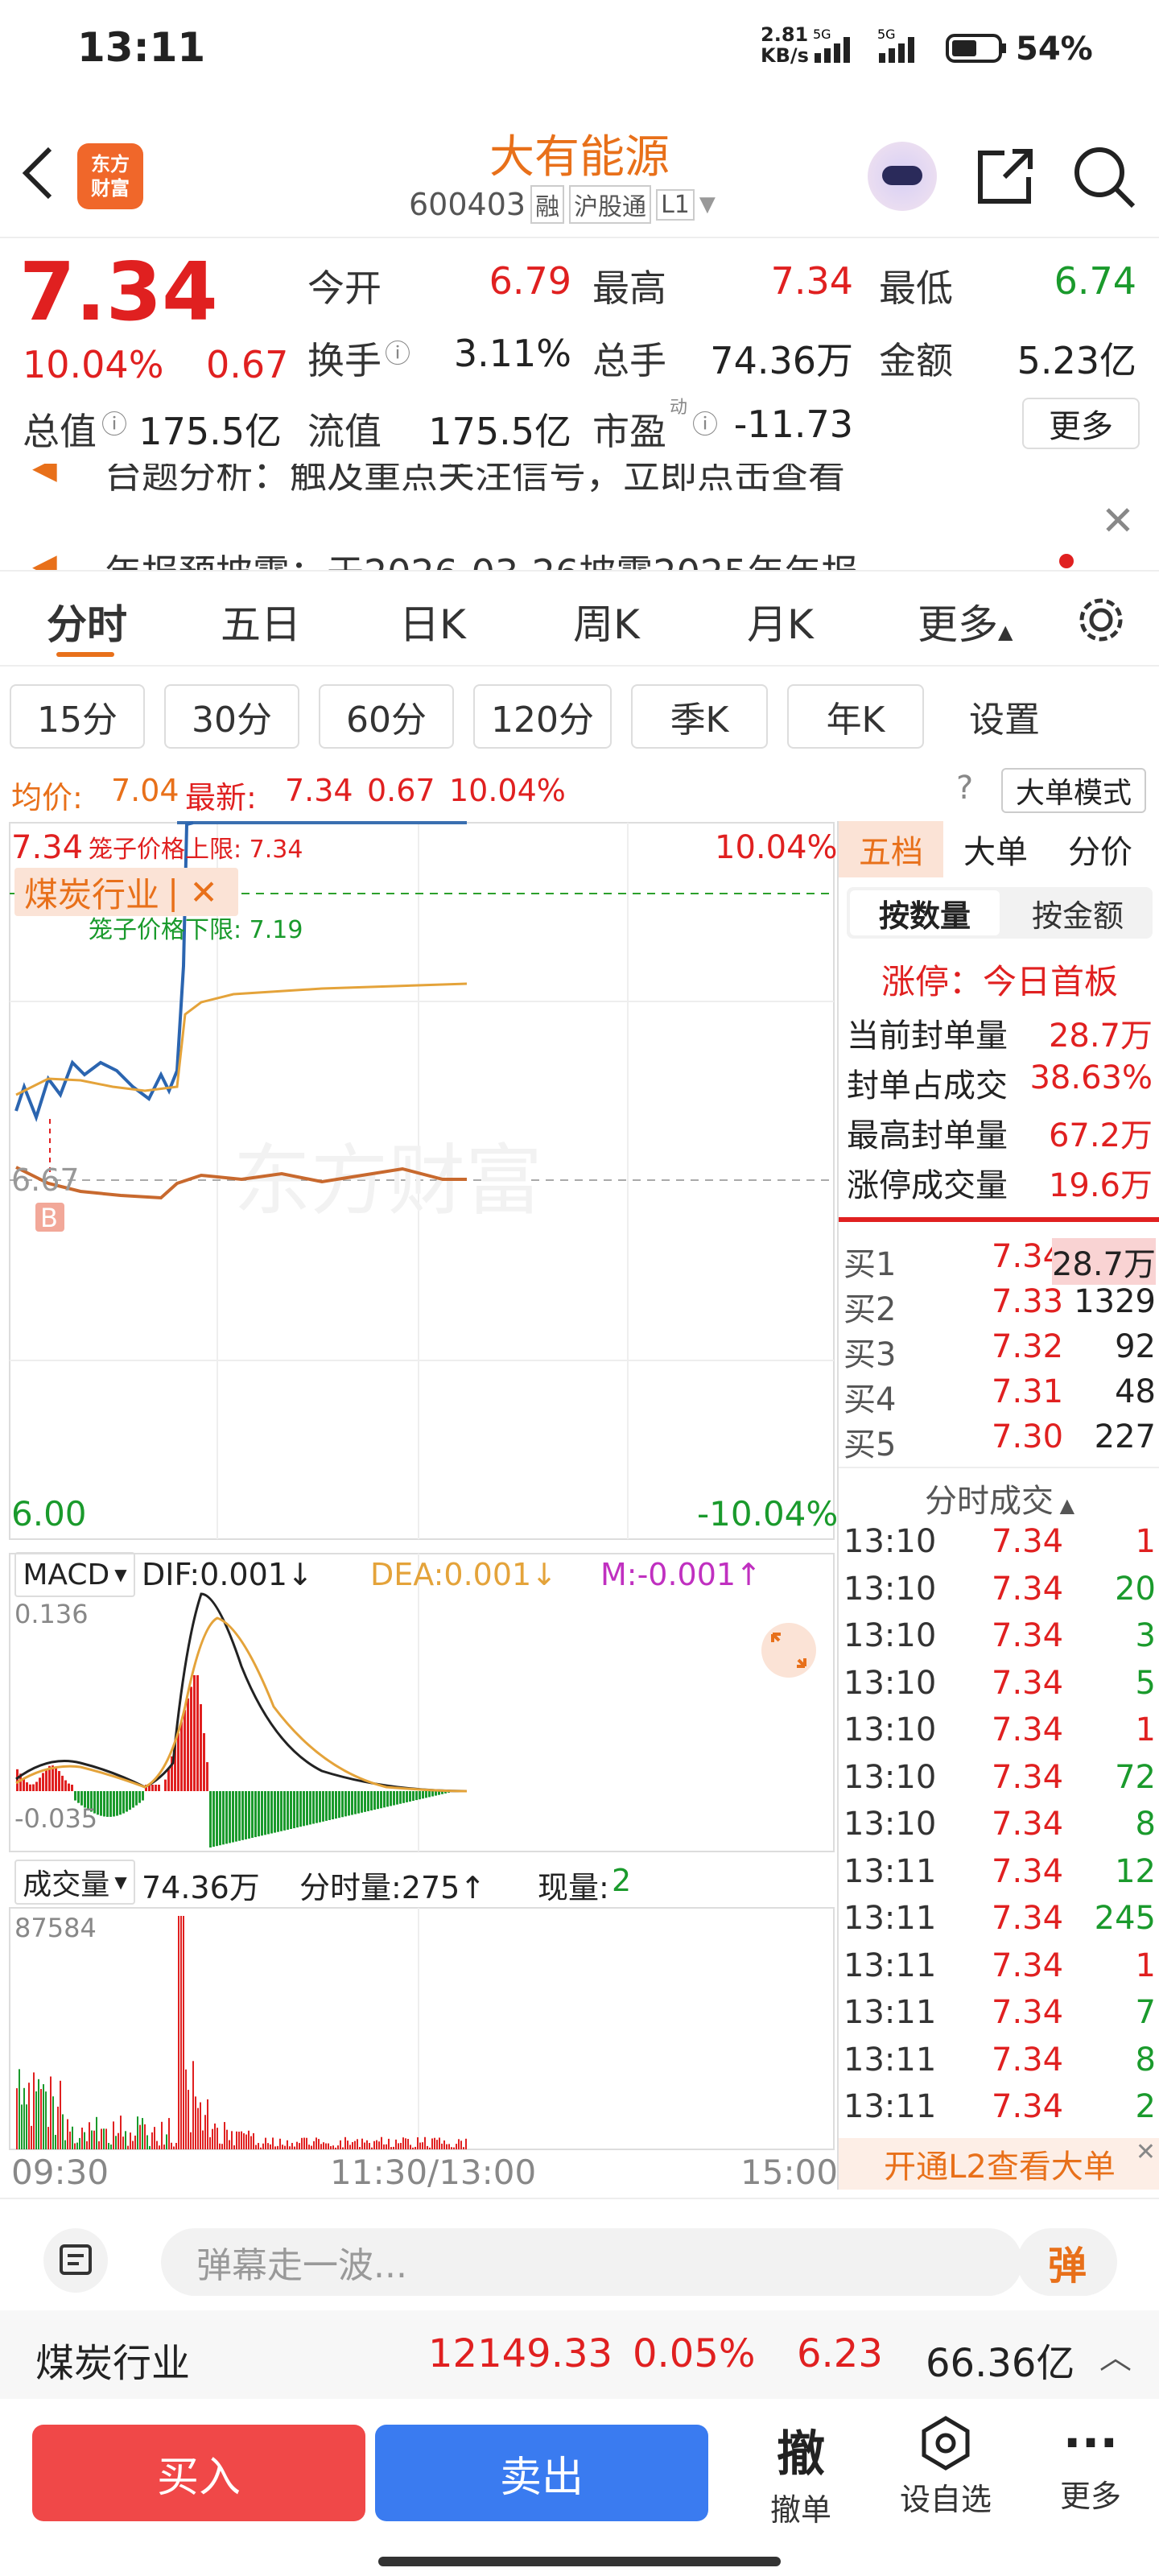 This screenshot has height=2576, width=1159. I want to click on add-watchlist-button: 设自选, so click(945, 2467).